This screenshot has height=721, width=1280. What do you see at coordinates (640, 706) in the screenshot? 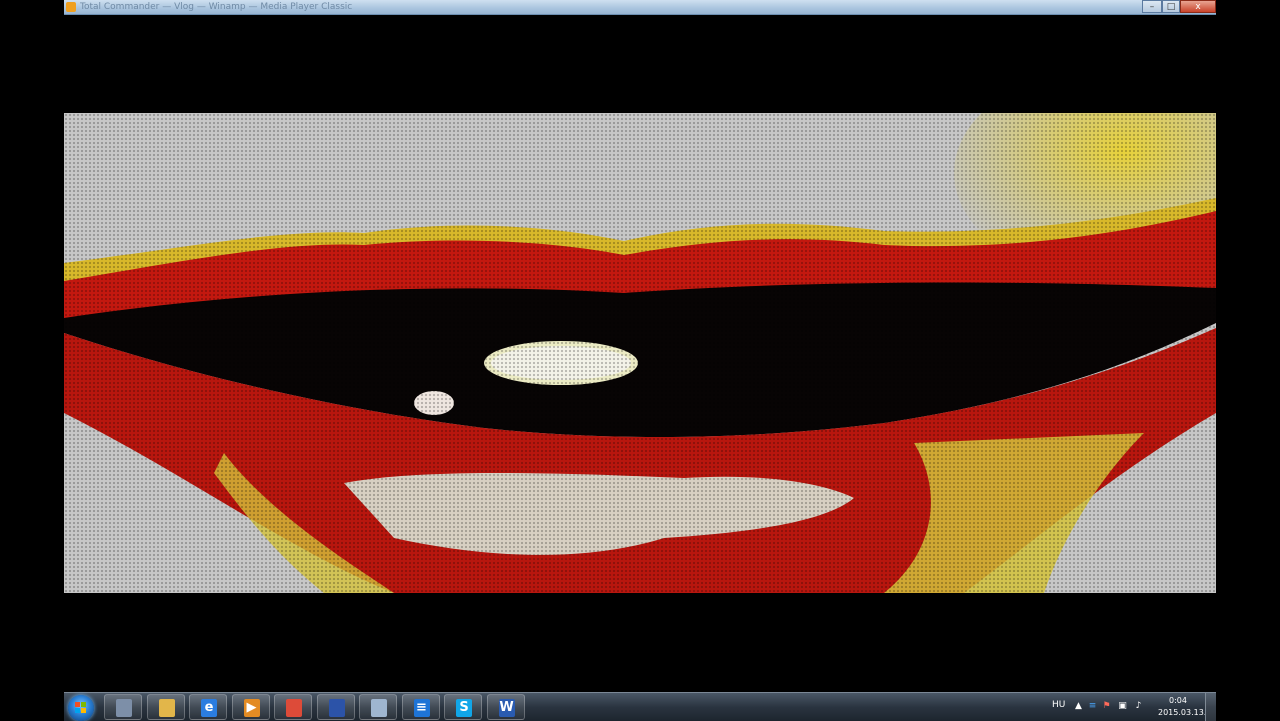
I see `taskbar: e ▶ ≡ S W HU ▲ ≡ ⚑ ▣ ♪ 0:04 2015.03.13.` at bounding box center [640, 706].